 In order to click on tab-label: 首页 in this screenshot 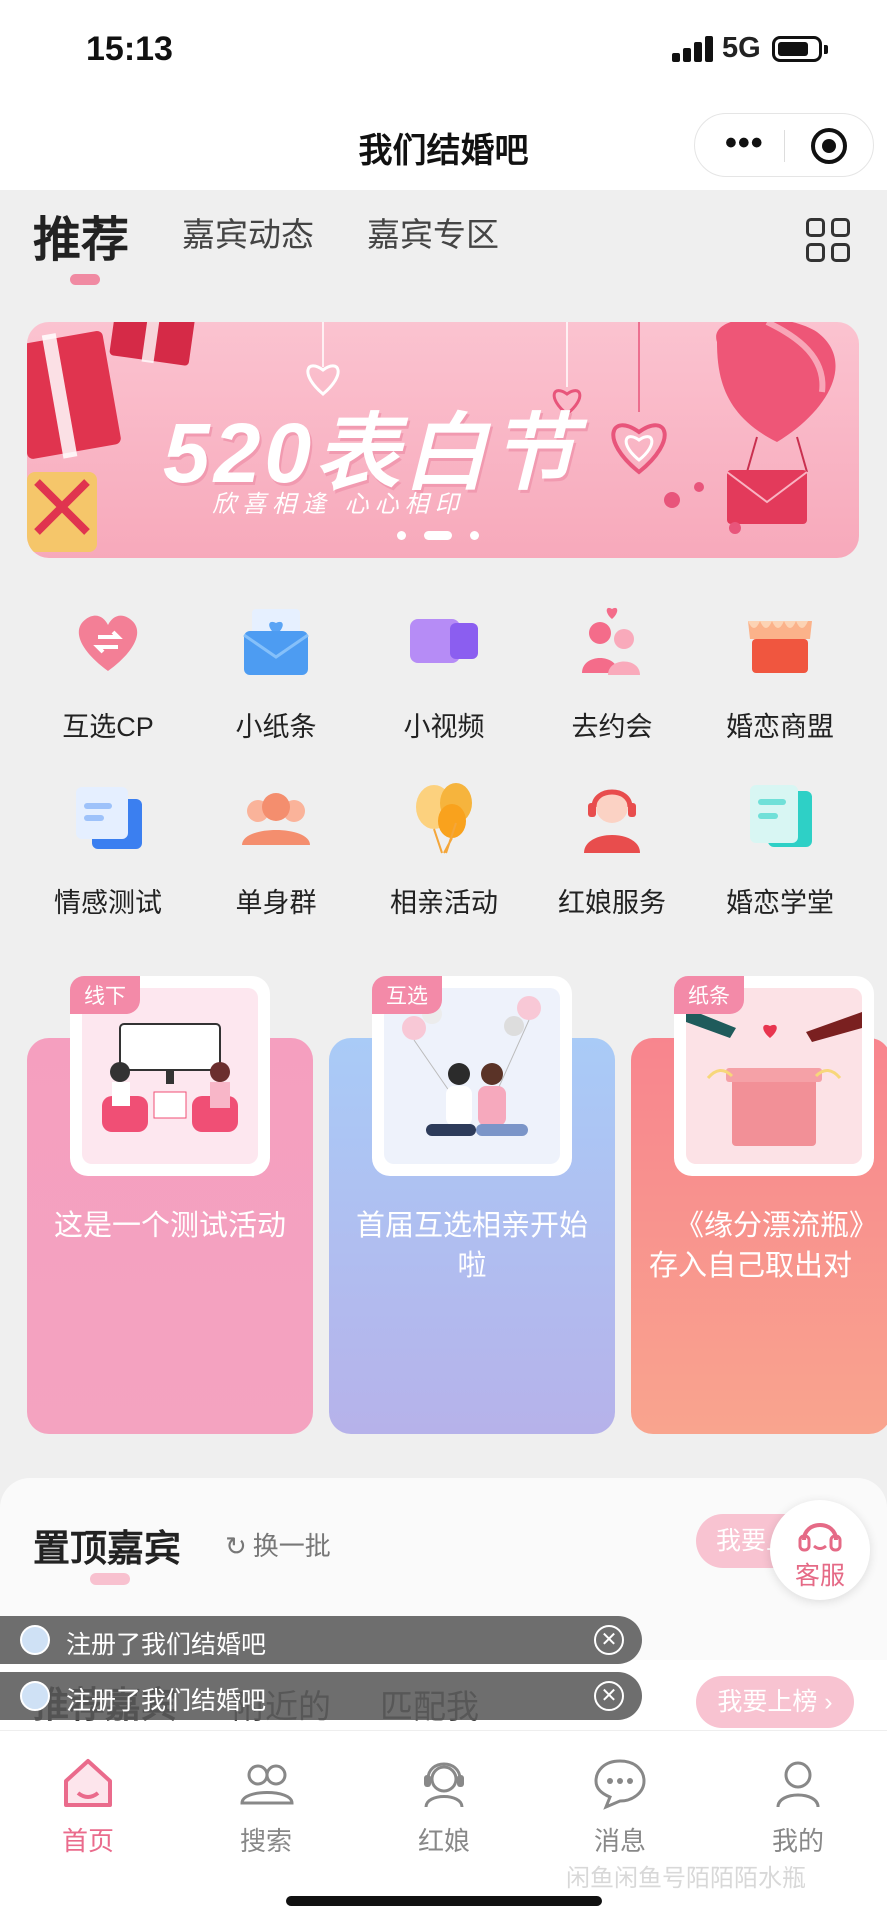, I will do `click(87, 1841)`.